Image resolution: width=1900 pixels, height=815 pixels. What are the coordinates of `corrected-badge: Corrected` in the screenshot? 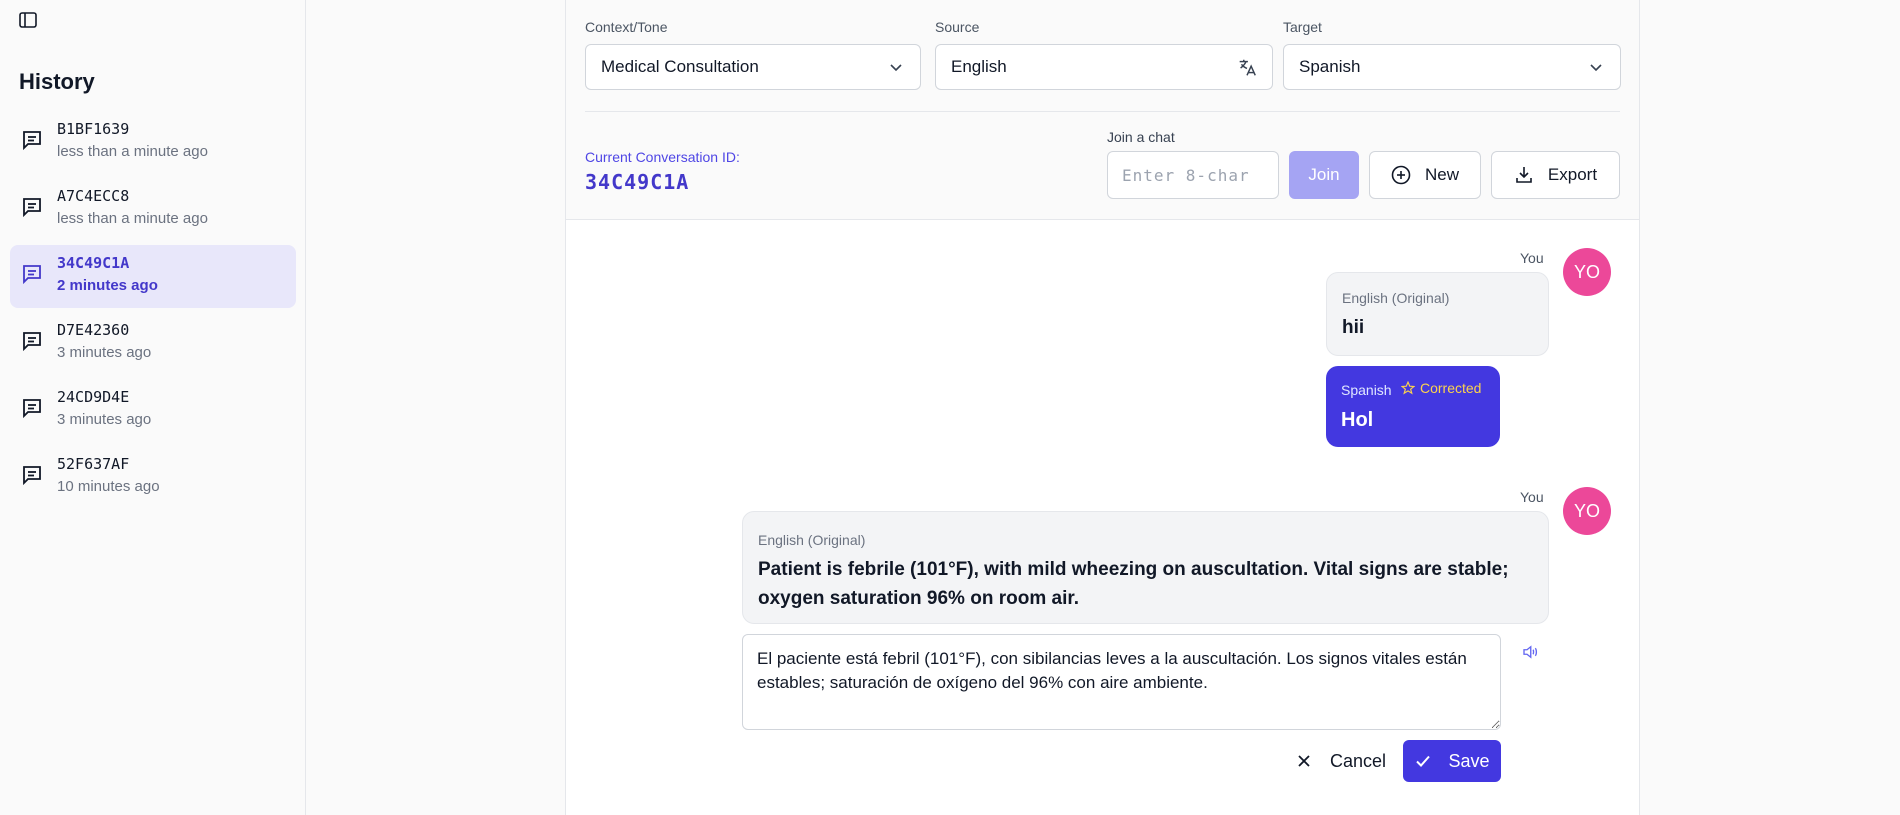 It's located at (1441, 388).